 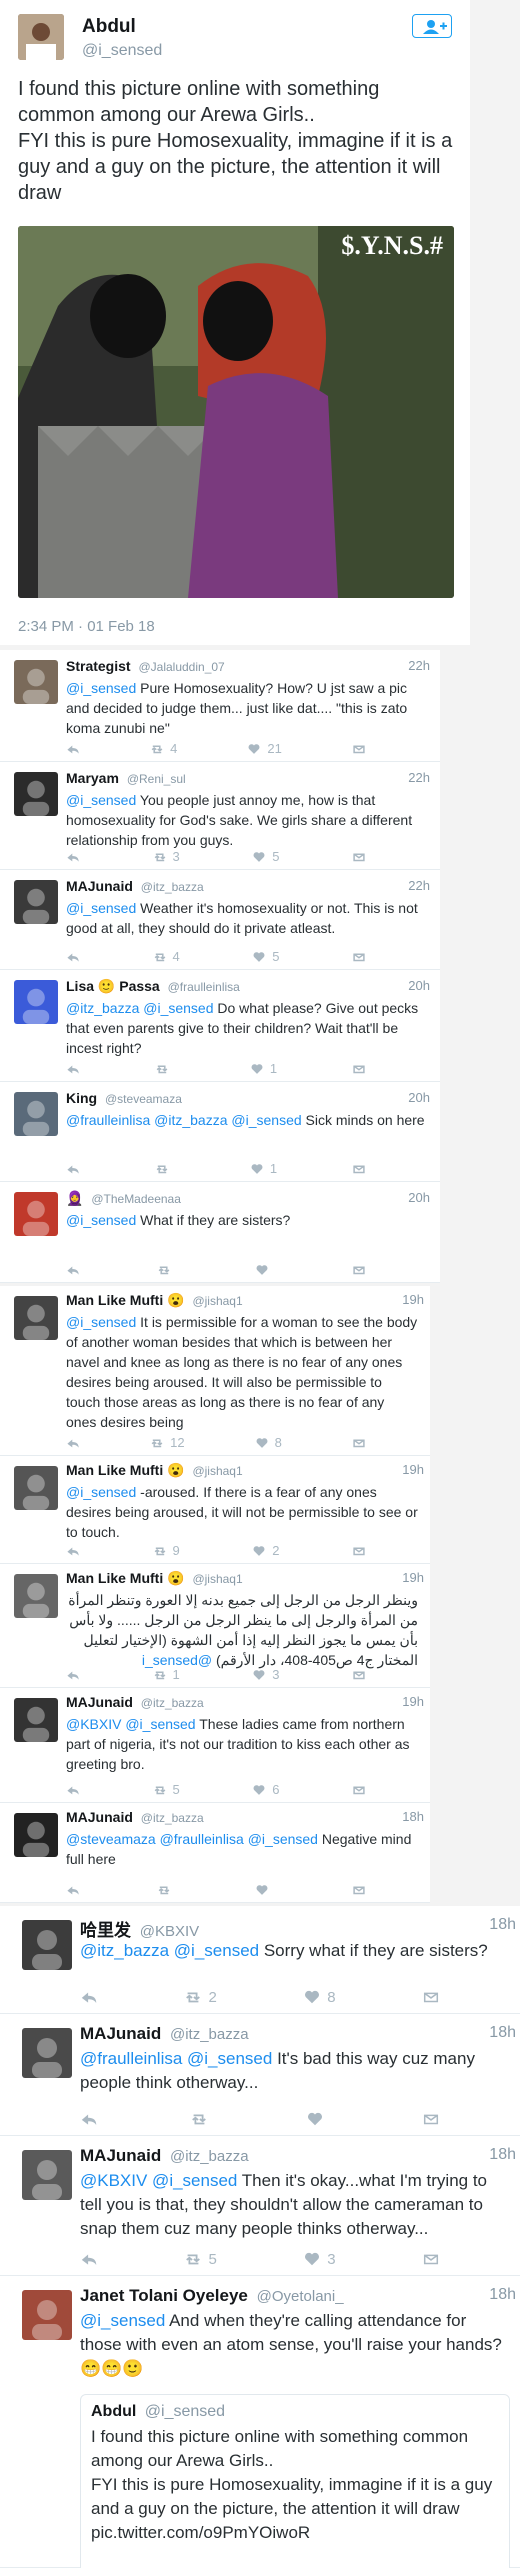 What do you see at coordinates (166, 1789) in the screenshot?
I see `retweet-icon: 5` at bounding box center [166, 1789].